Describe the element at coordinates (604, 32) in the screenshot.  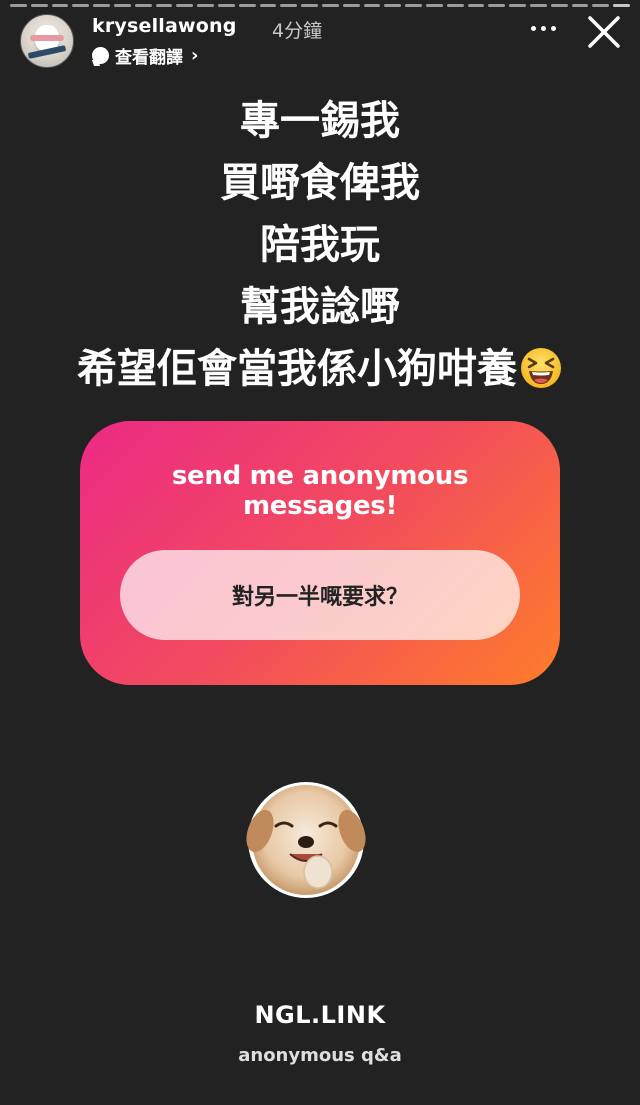
I see `close-icon` at that location.